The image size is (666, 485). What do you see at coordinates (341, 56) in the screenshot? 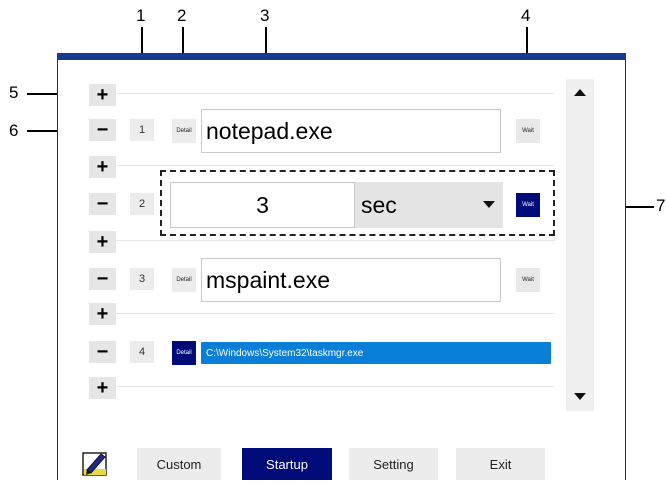
I see `title-bar` at bounding box center [341, 56].